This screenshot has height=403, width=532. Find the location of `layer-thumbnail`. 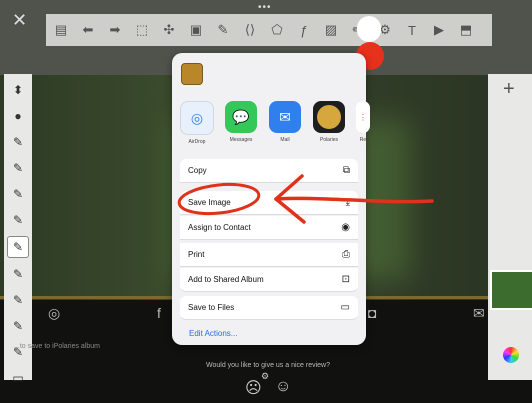

layer-thumbnail is located at coordinates (511, 290).